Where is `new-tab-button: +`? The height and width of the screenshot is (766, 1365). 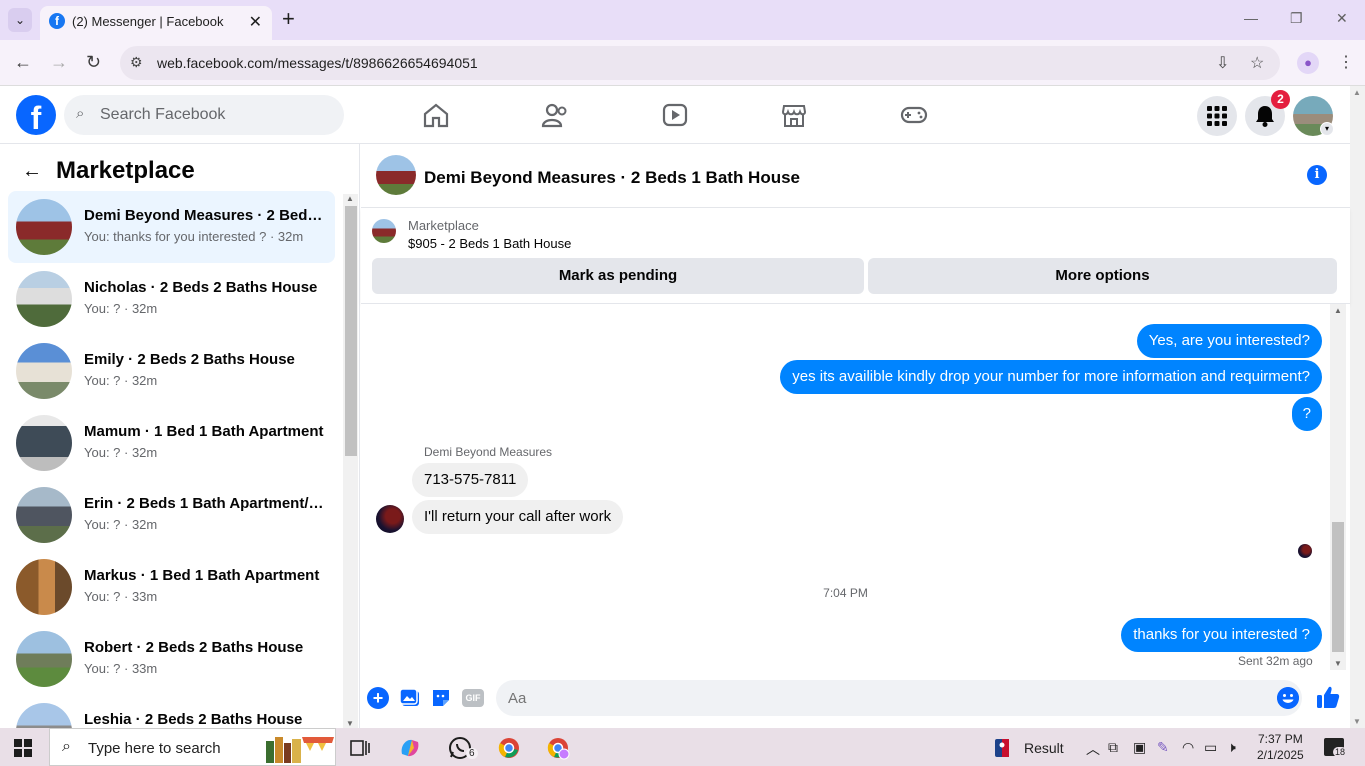
new-tab-button: + is located at coordinates (288, 19).